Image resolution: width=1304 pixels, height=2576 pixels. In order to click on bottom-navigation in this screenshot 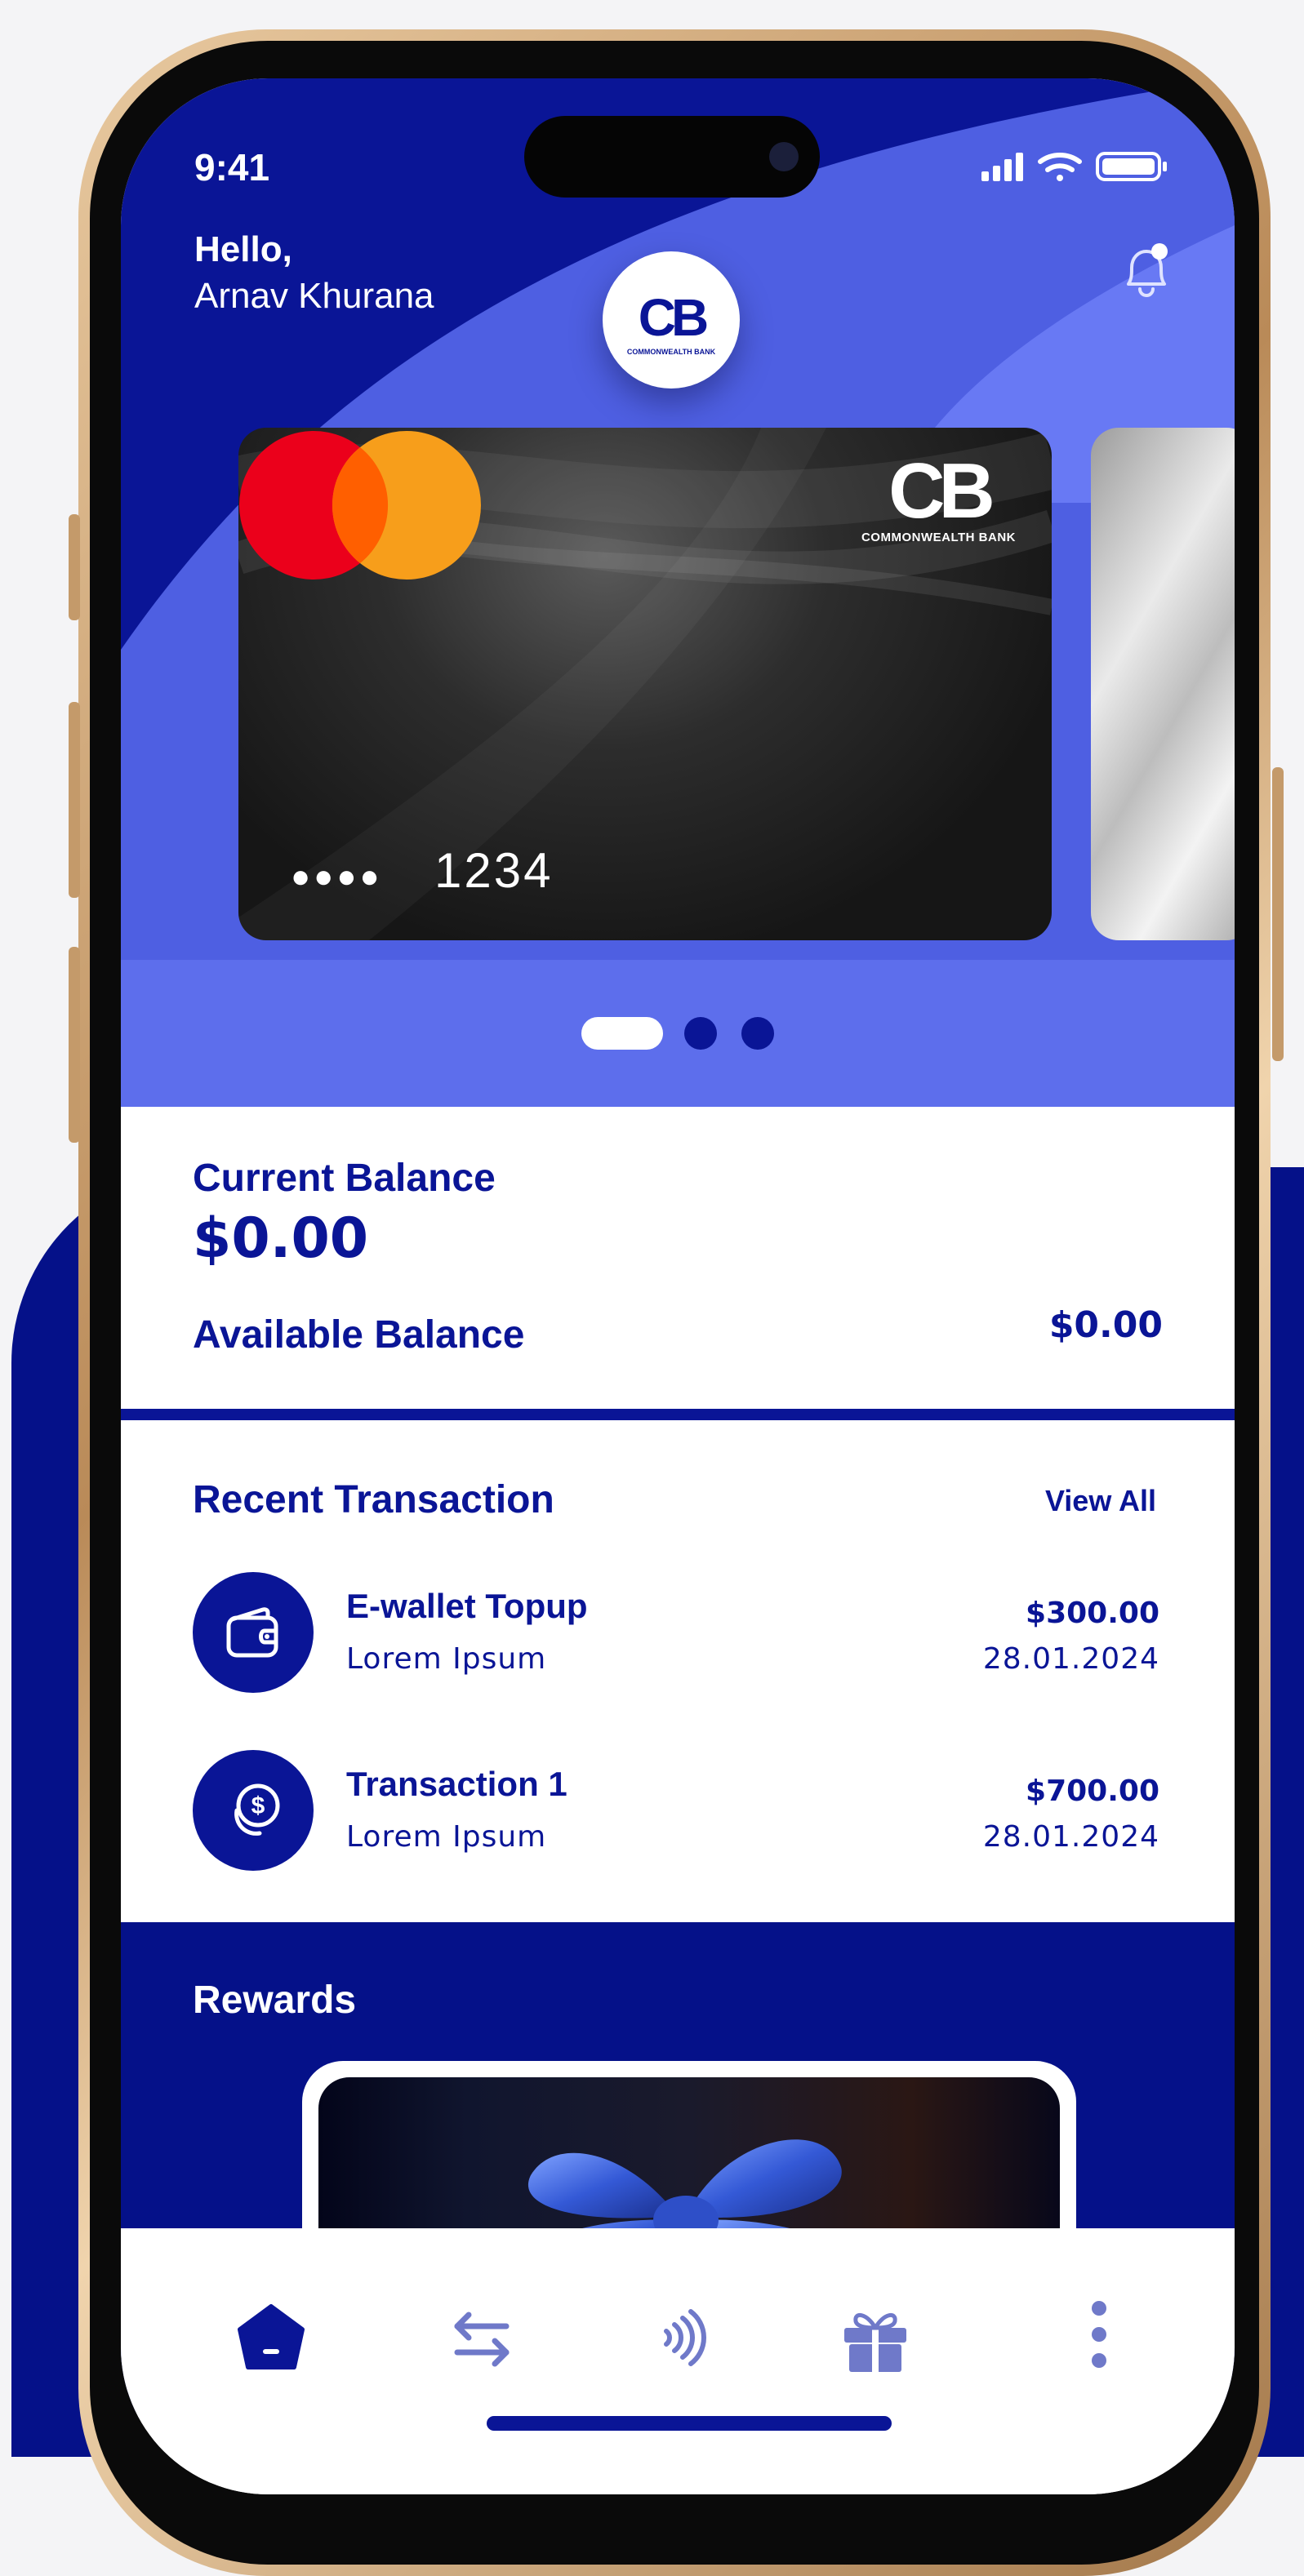, I will do `click(678, 2361)`.